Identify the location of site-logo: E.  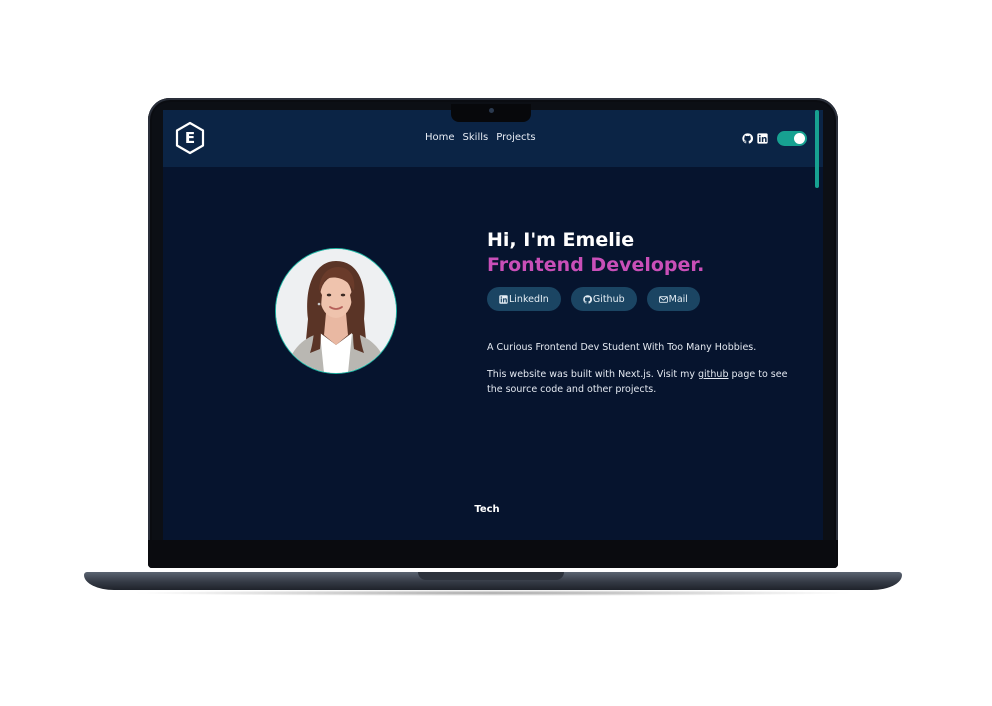
(190, 138).